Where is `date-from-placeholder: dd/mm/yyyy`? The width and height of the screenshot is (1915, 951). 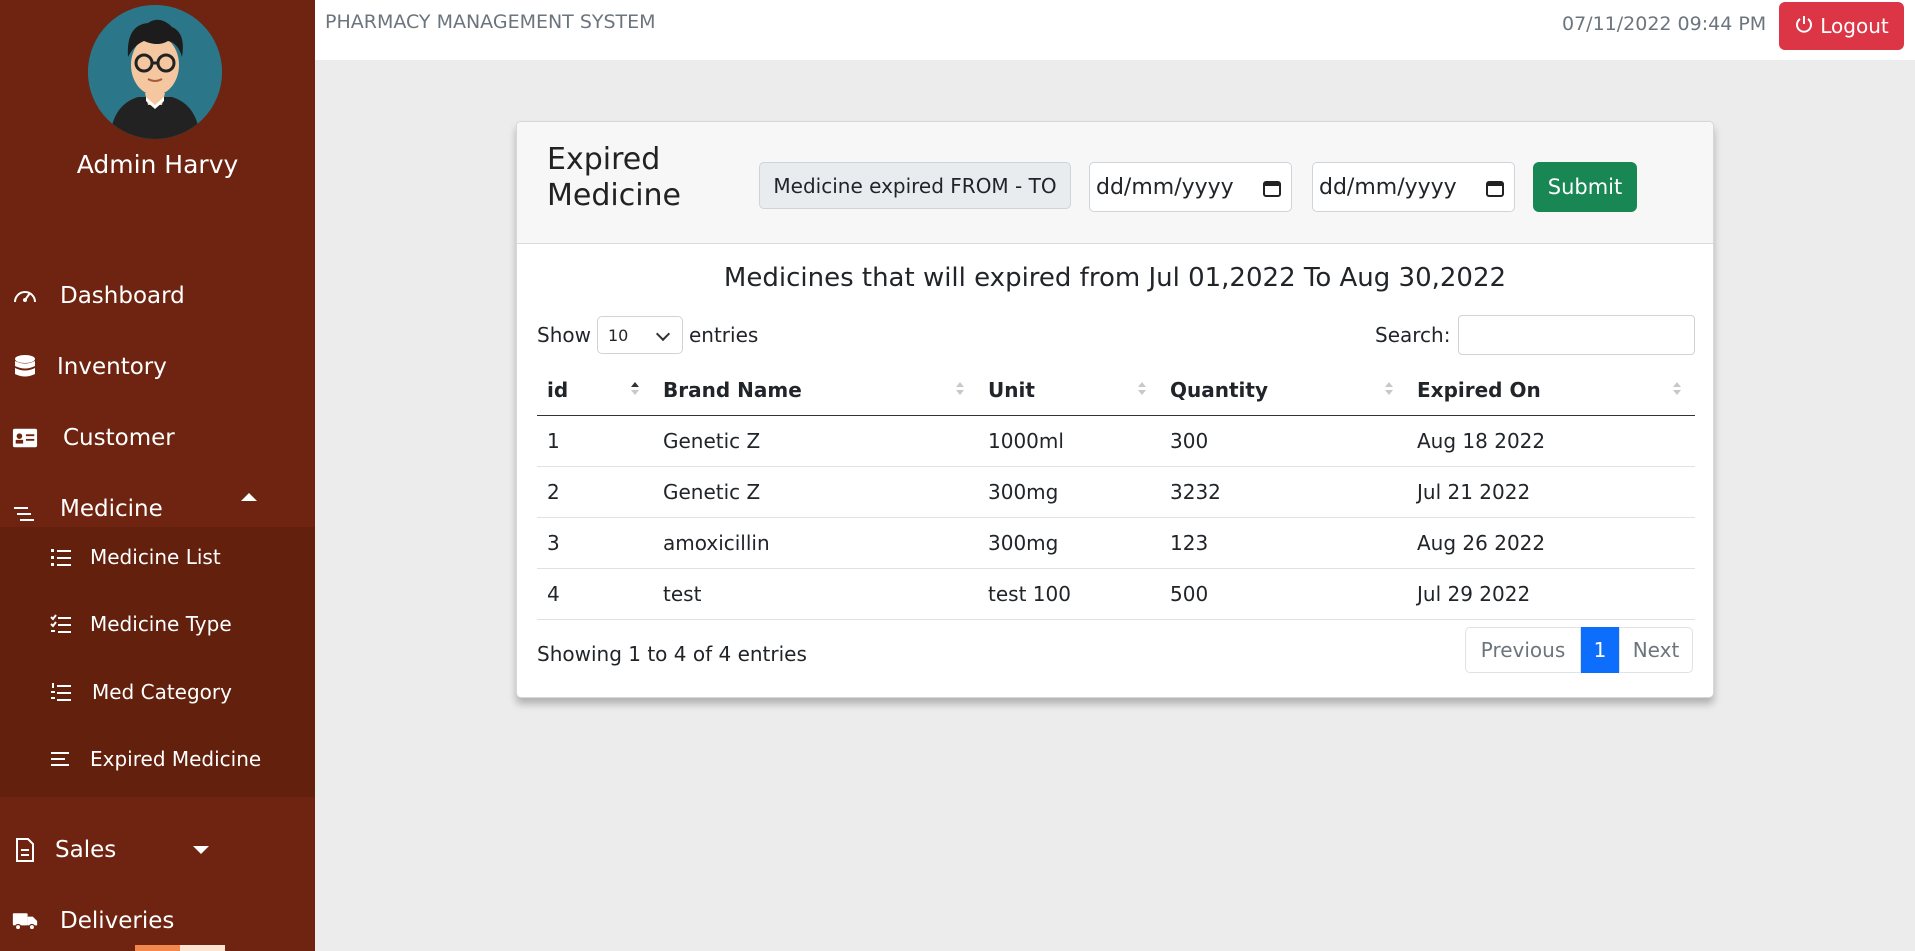 date-from-placeholder: dd/mm/yyyy is located at coordinates (1165, 187).